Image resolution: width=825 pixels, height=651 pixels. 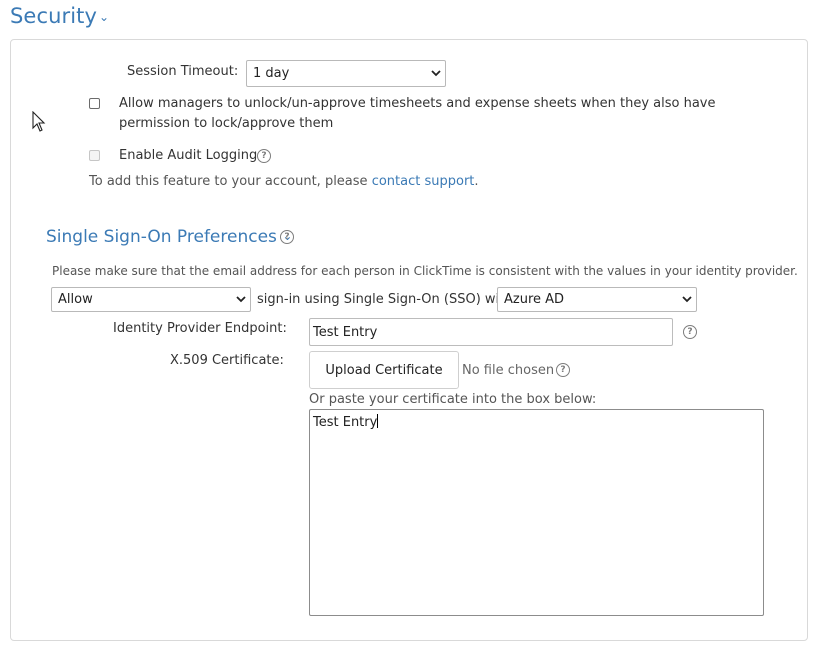 What do you see at coordinates (188, 155) in the screenshot?
I see `audit-logging-label: Enable Audit Logging` at bounding box center [188, 155].